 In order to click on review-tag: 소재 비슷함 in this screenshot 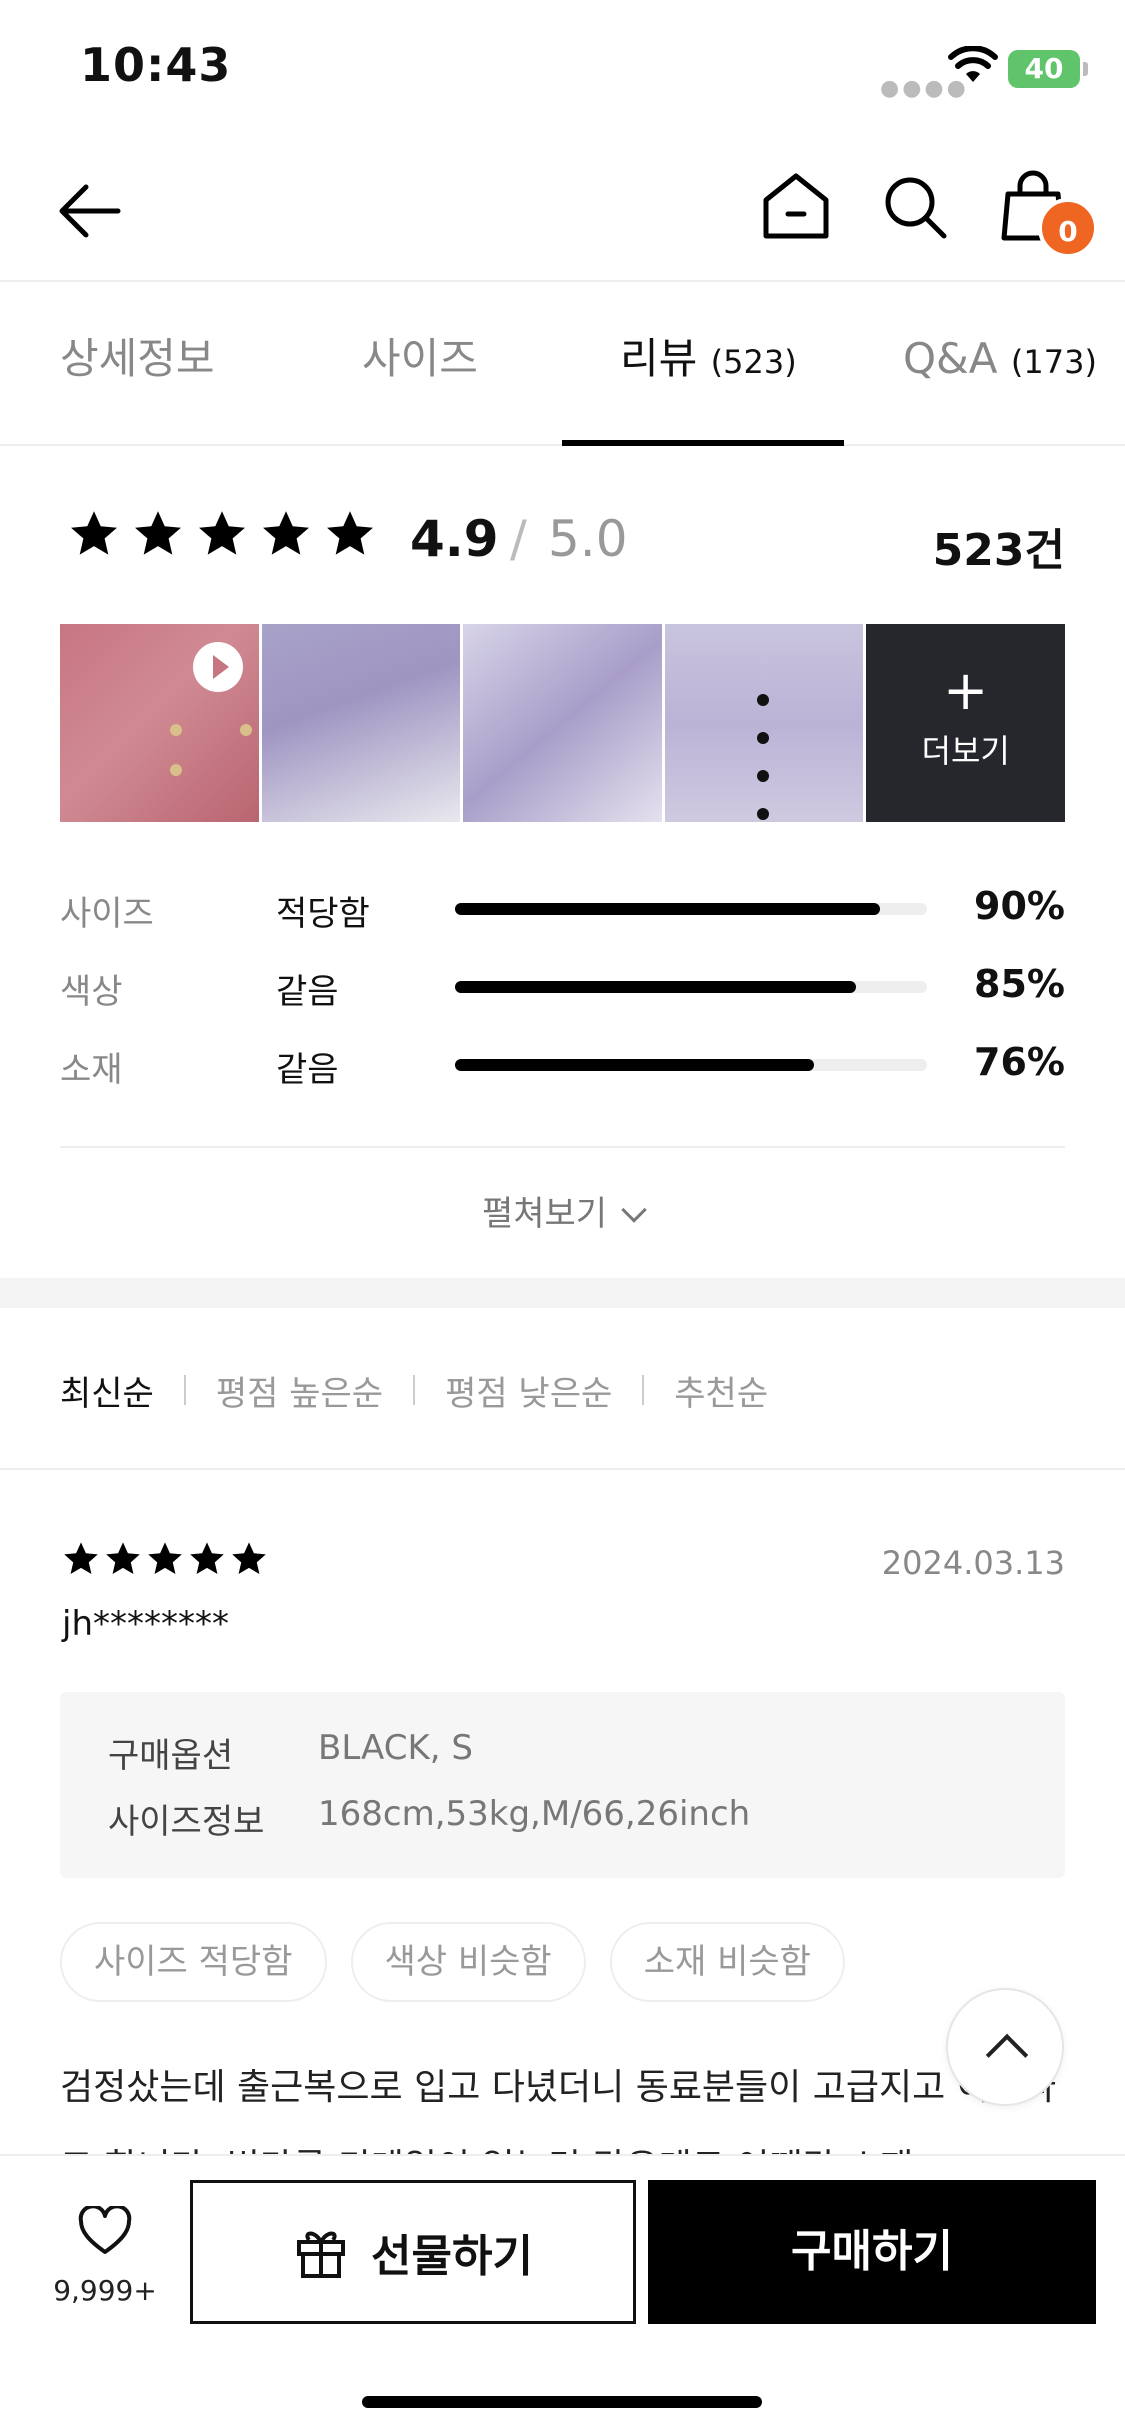, I will do `click(727, 1962)`.